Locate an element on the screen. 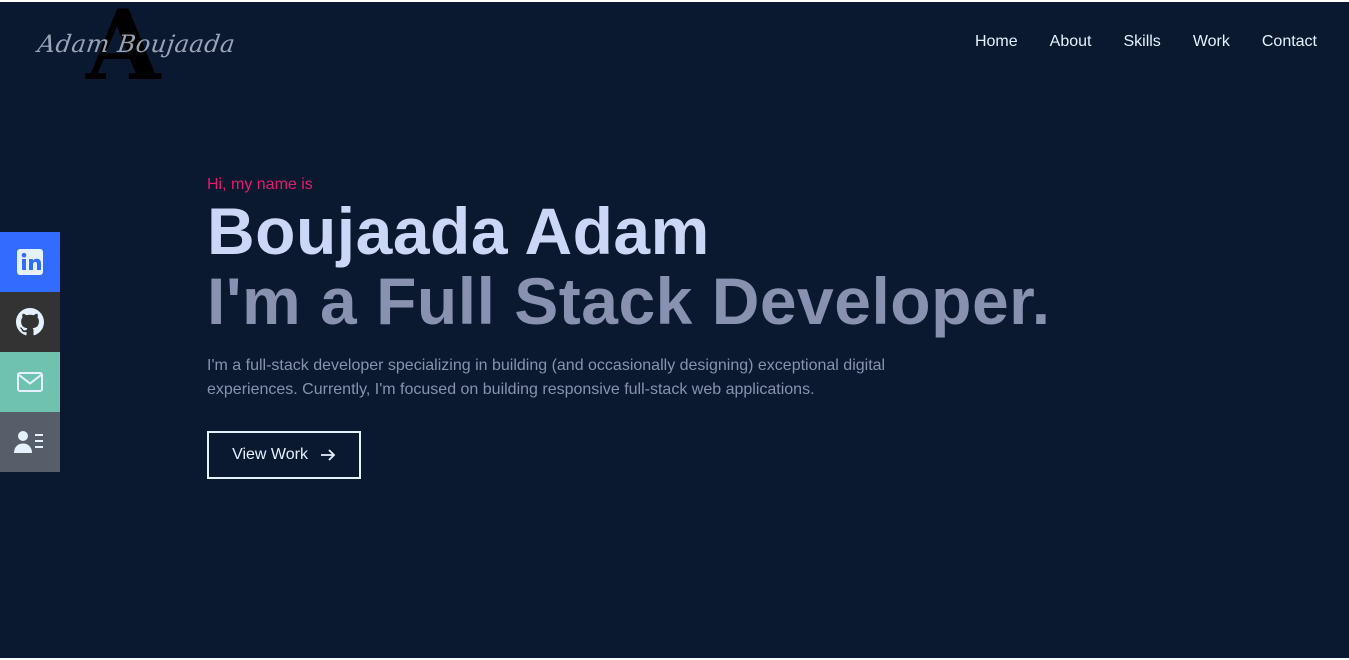 The height and width of the screenshot is (660, 1349). github-icon is located at coordinates (30, 322).